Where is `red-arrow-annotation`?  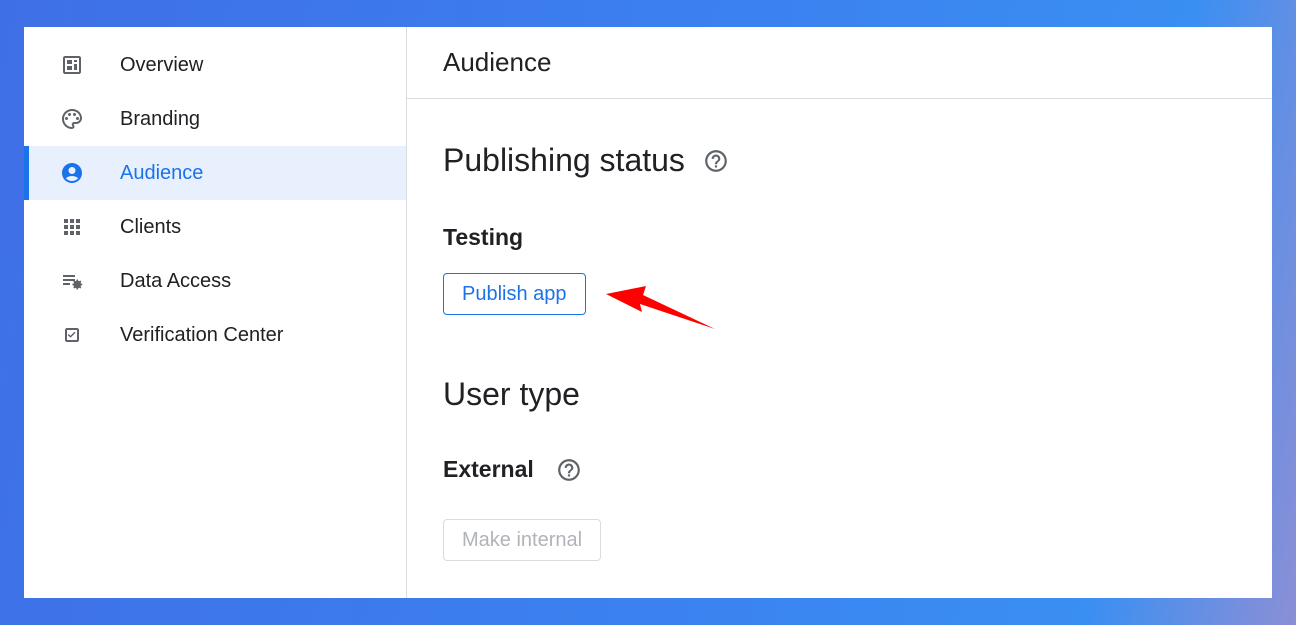 red-arrow-annotation is located at coordinates (660, 307).